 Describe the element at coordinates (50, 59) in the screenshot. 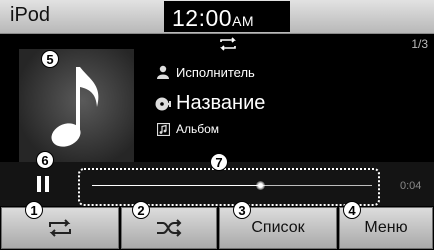

I see `callout-5: 5` at that location.